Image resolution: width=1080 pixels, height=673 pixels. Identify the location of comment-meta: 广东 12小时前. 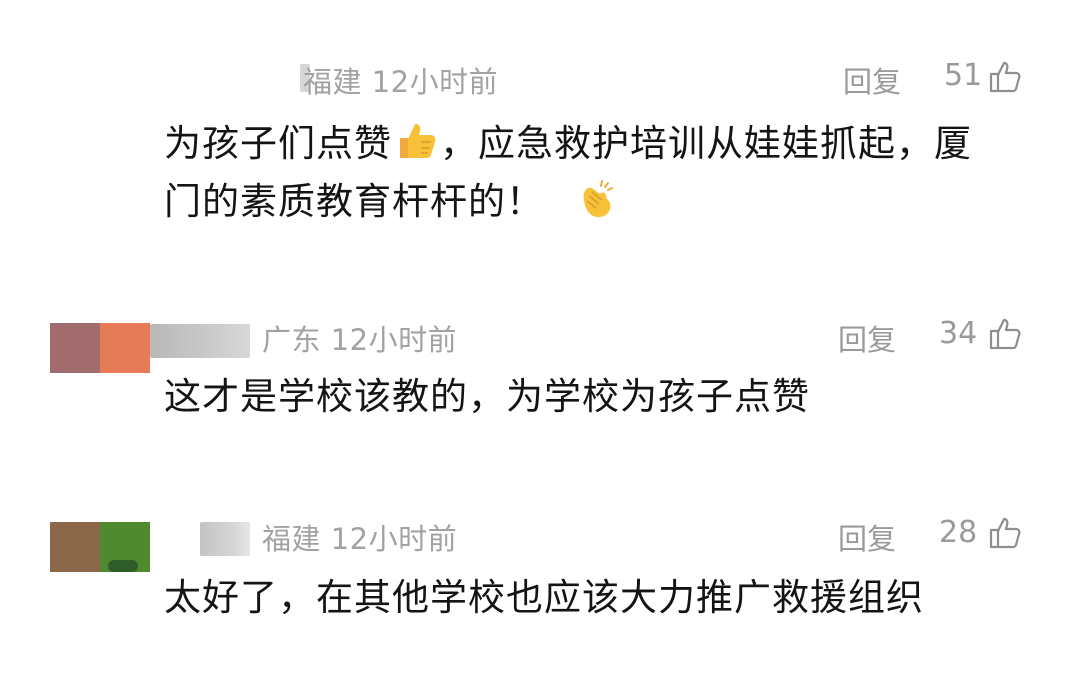
(359, 338).